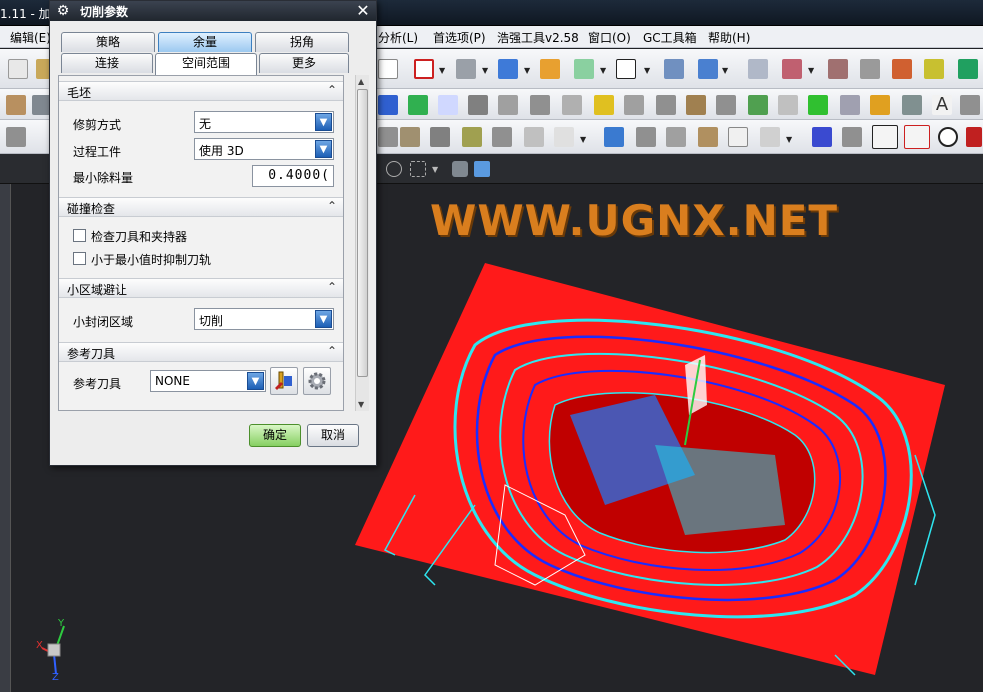 This screenshot has height=692, width=983. I want to click on extrude-icon, so click(388, 137).